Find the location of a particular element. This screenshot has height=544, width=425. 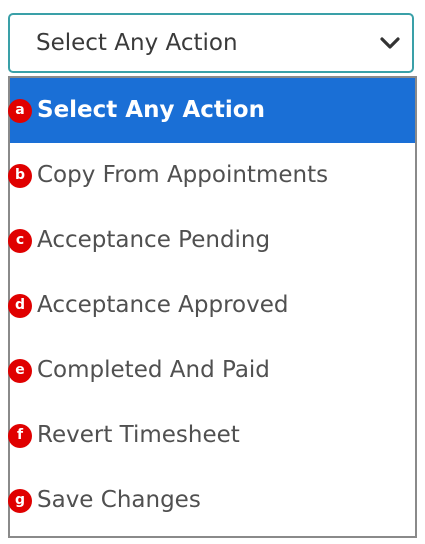

option-acceptance-approved: d Acceptance Approved is located at coordinates (211, 305).